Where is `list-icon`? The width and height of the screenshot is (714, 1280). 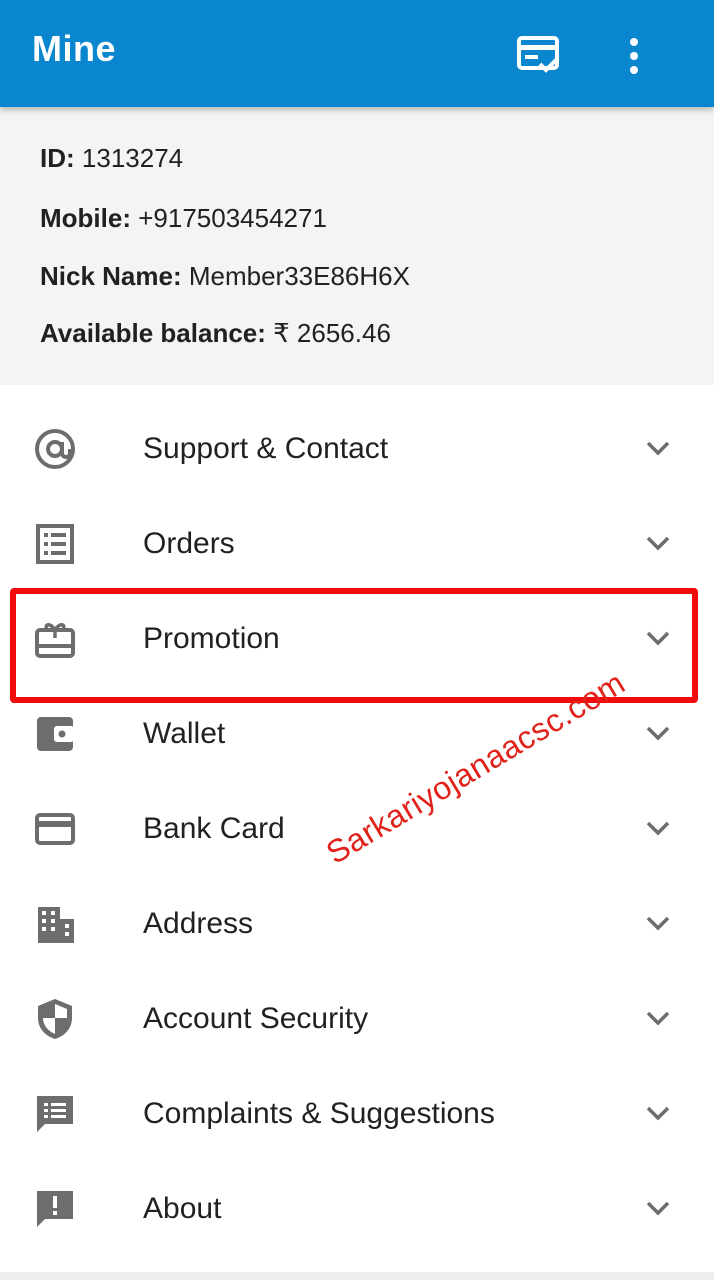 list-icon is located at coordinates (55, 544).